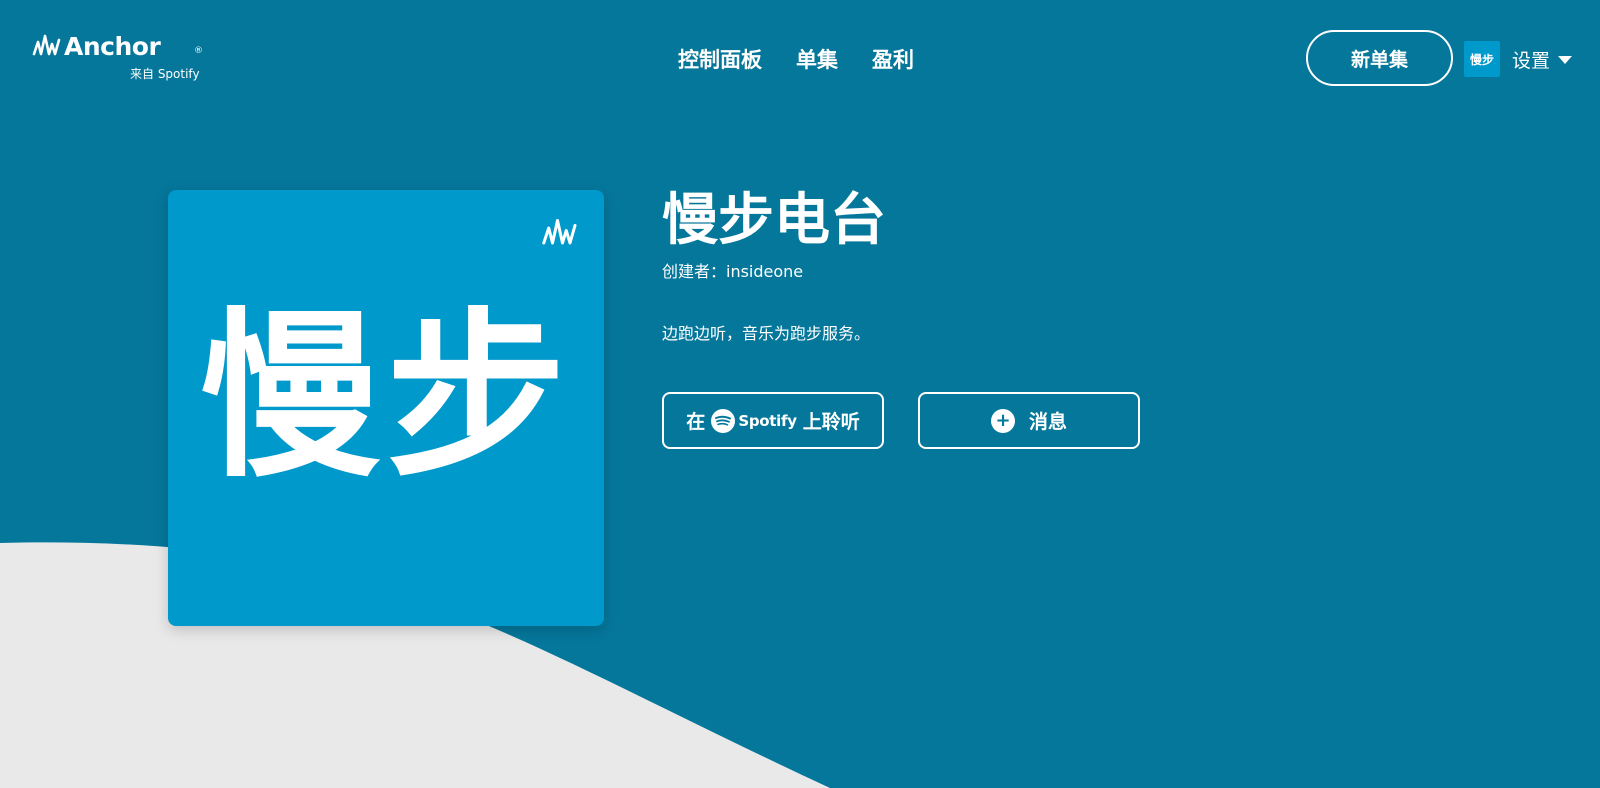 The height and width of the screenshot is (788, 1600). I want to click on settings-menu: 设置, so click(1542, 59).